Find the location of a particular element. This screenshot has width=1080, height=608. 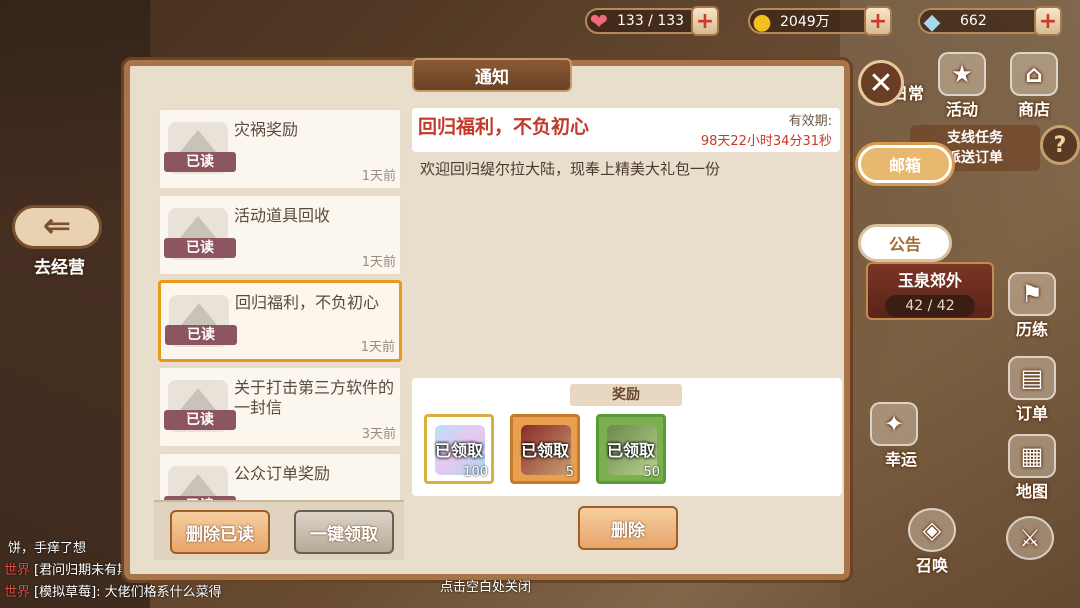

gem-value: 662 is located at coordinates (973, 21).